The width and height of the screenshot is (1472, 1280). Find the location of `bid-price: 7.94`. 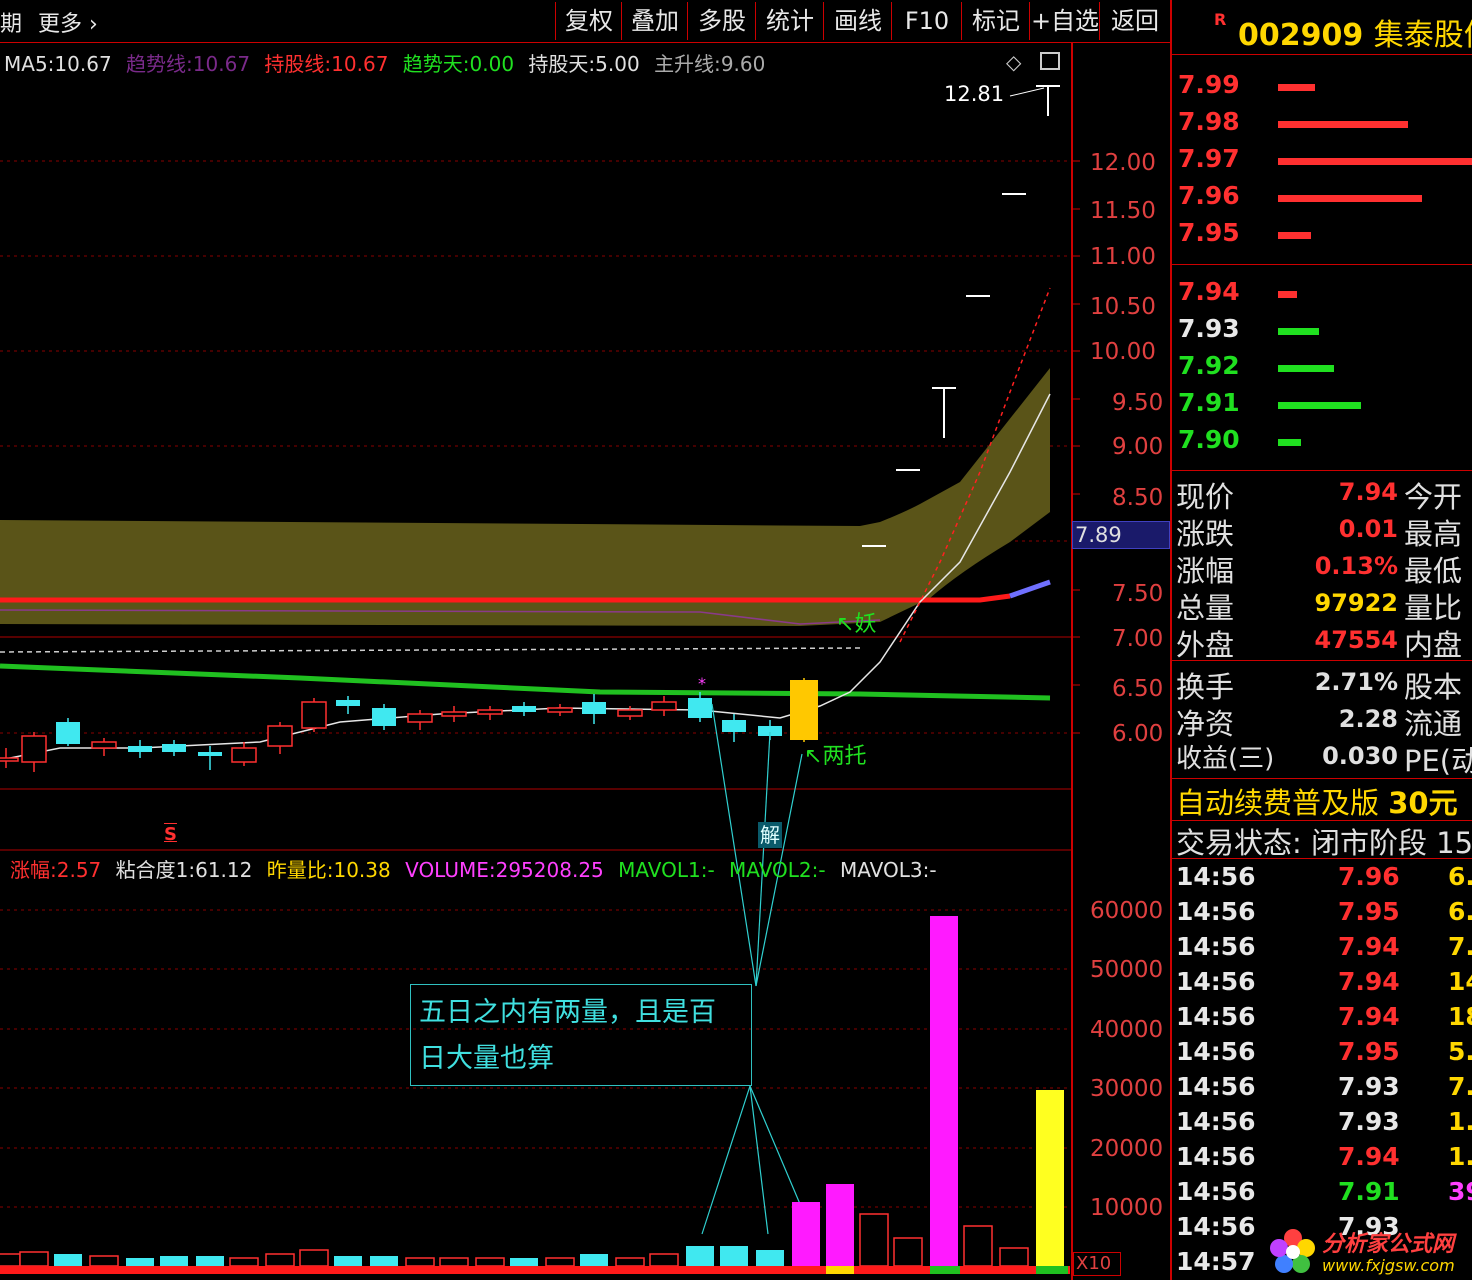

bid-price: 7.94 is located at coordinates (1209, 291).